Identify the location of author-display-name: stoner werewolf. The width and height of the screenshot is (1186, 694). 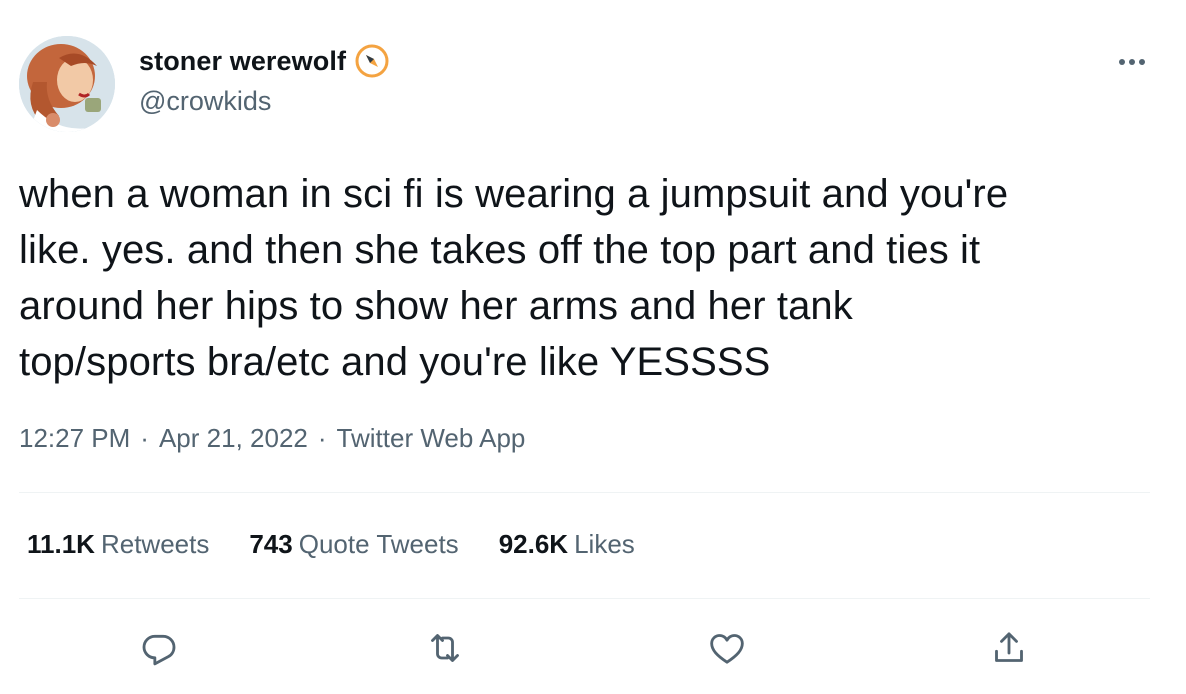
(242, 61).